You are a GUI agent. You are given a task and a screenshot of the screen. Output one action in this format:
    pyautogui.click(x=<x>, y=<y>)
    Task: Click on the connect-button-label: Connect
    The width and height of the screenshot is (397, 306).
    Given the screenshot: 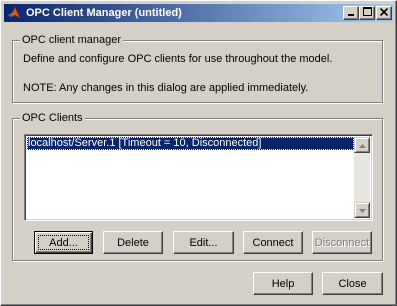 What is the action you would take?
    pyautogui.click(x=273, y=242)
    